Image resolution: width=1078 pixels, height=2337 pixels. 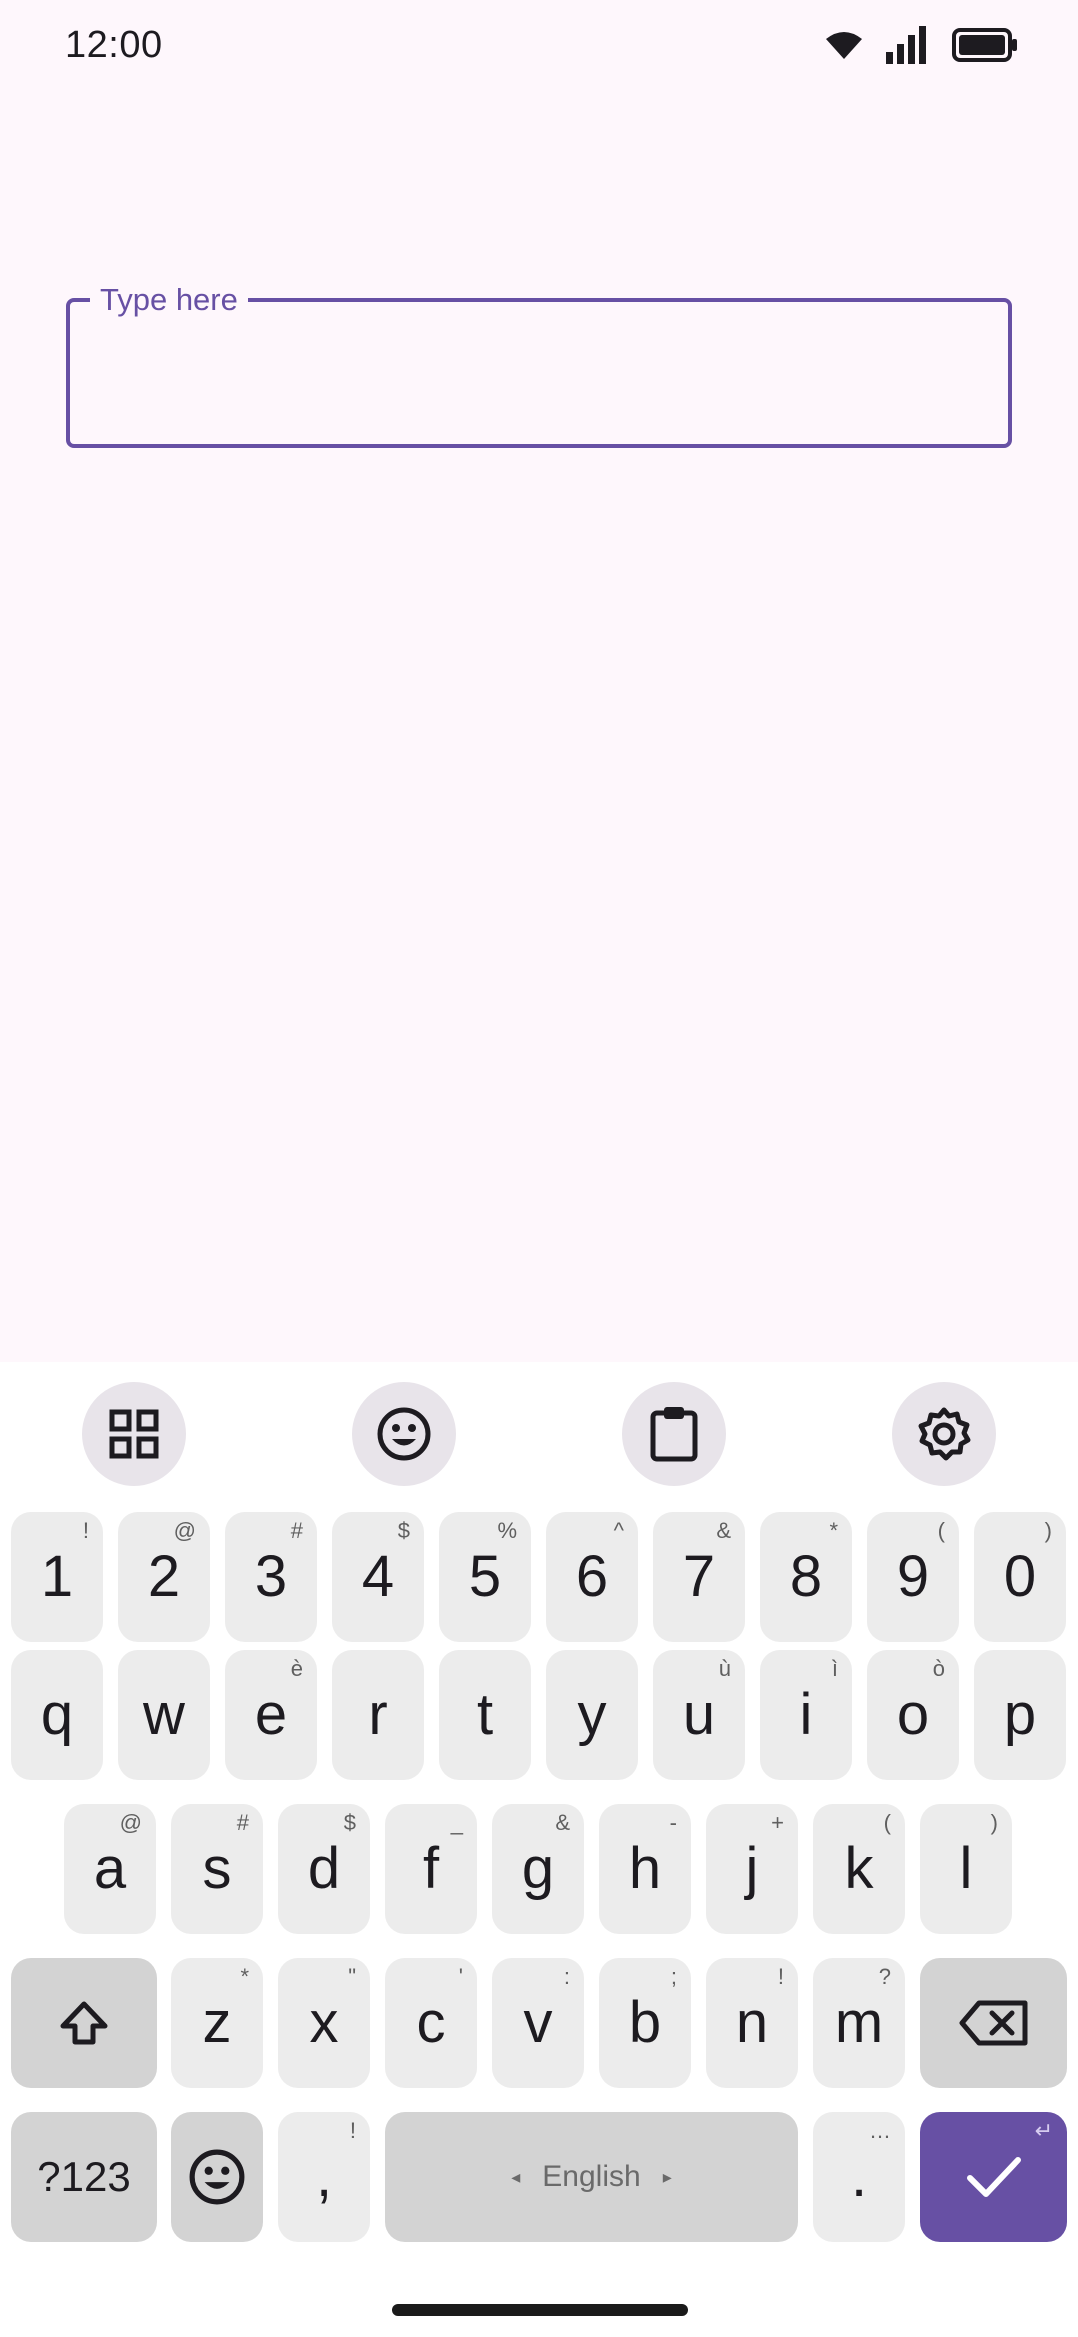 I want to click on key-2: 2 @, so click(x=164, y=1577).